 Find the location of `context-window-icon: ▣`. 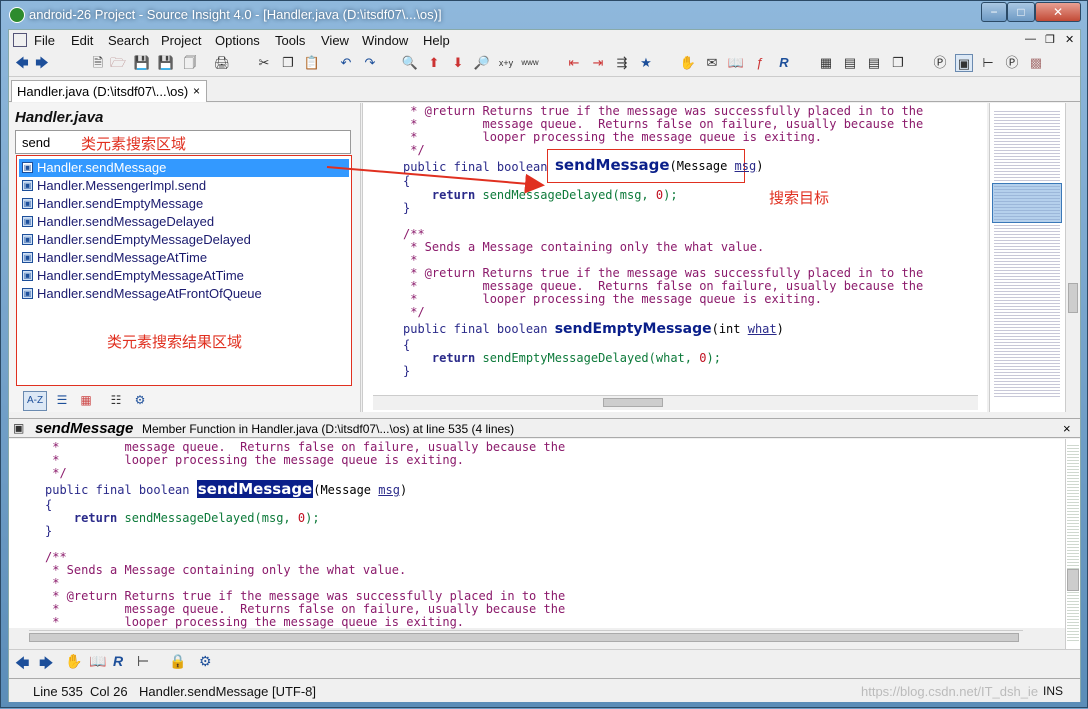

context-window-icon: ▣ is located at coordinates (964, 63).